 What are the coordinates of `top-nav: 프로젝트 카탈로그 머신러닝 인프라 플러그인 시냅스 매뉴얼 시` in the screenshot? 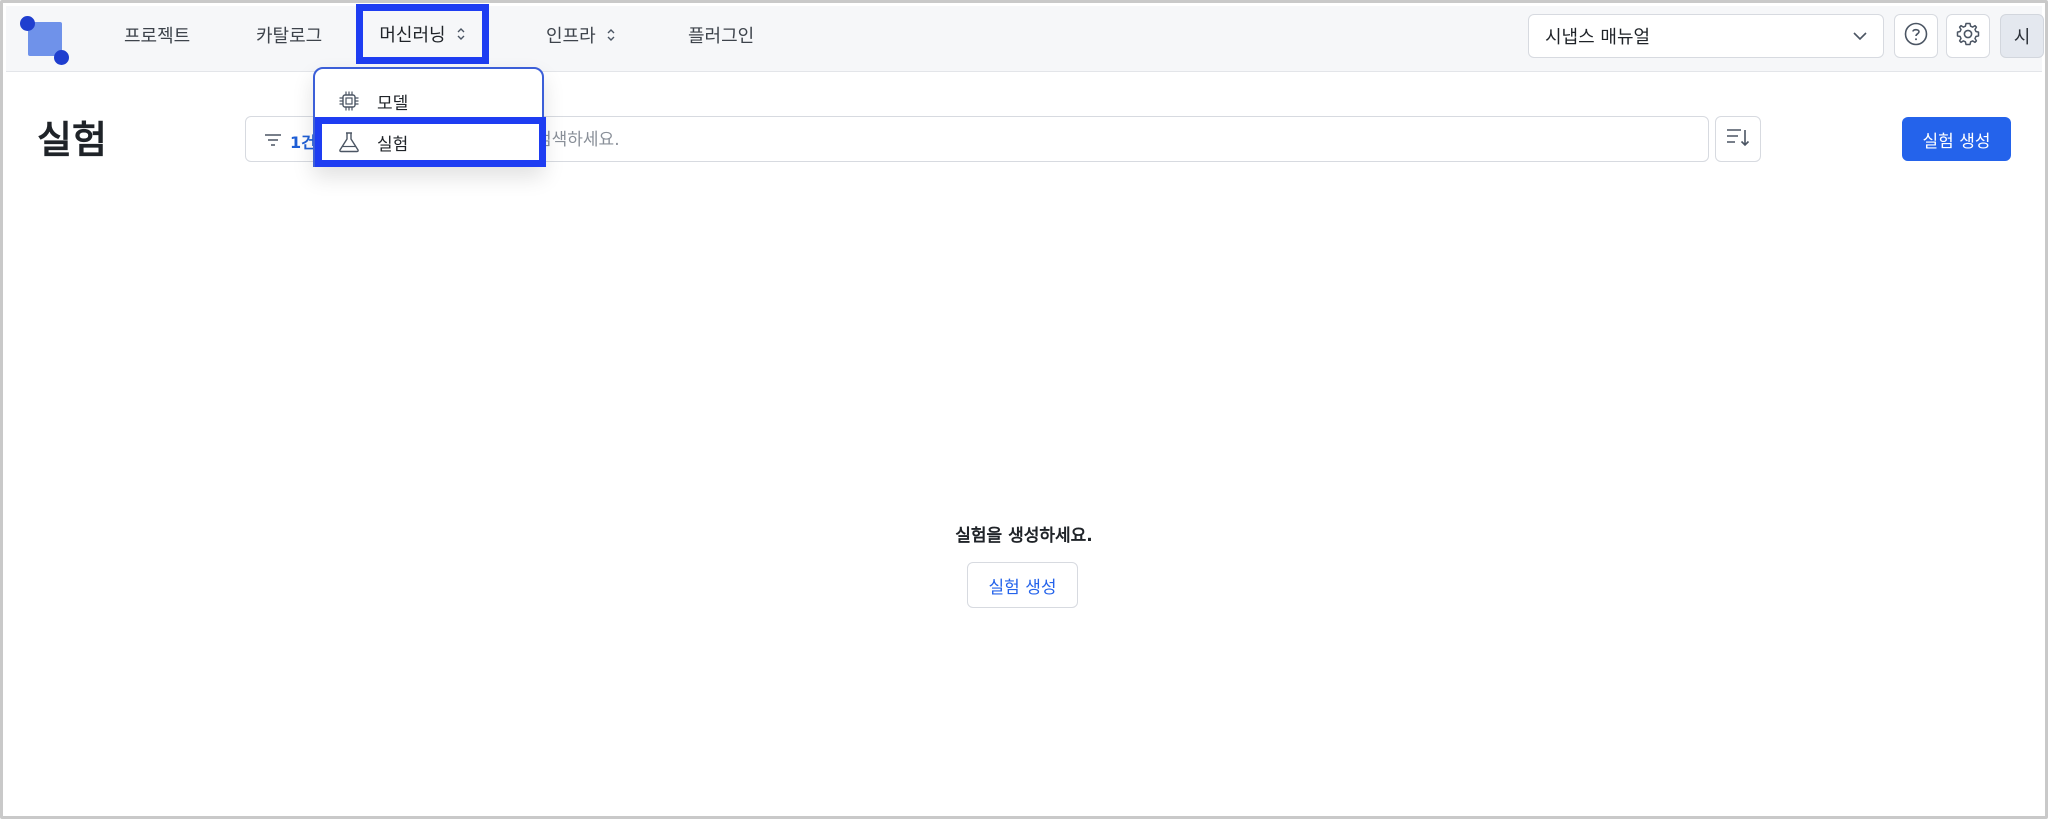 It's located at (1025, 38).